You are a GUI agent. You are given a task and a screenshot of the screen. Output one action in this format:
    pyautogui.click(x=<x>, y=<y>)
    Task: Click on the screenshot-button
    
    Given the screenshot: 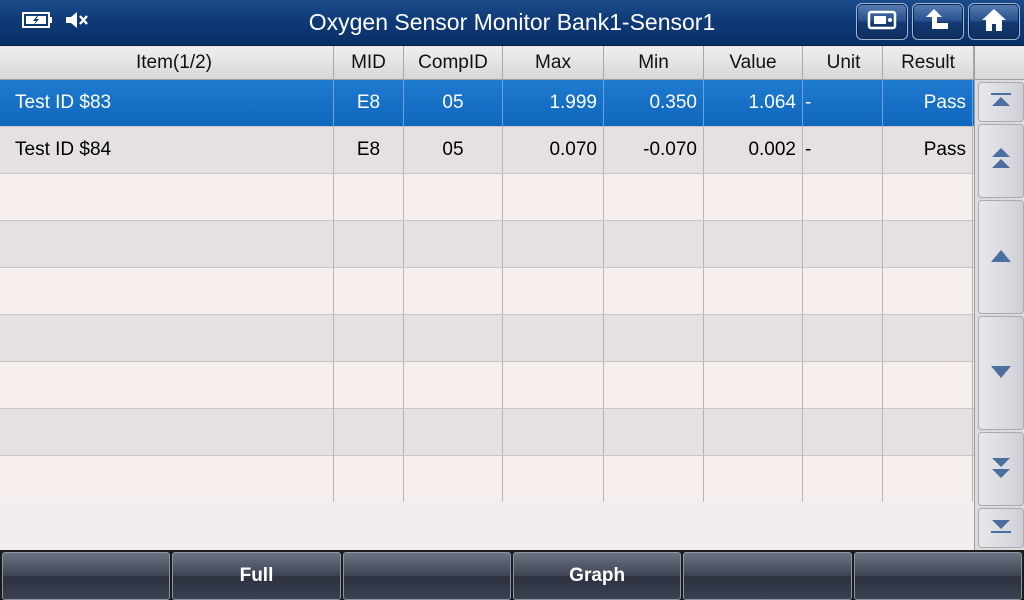 What is the action you would take?
    pyautogui.click(x=882, y=21)
    